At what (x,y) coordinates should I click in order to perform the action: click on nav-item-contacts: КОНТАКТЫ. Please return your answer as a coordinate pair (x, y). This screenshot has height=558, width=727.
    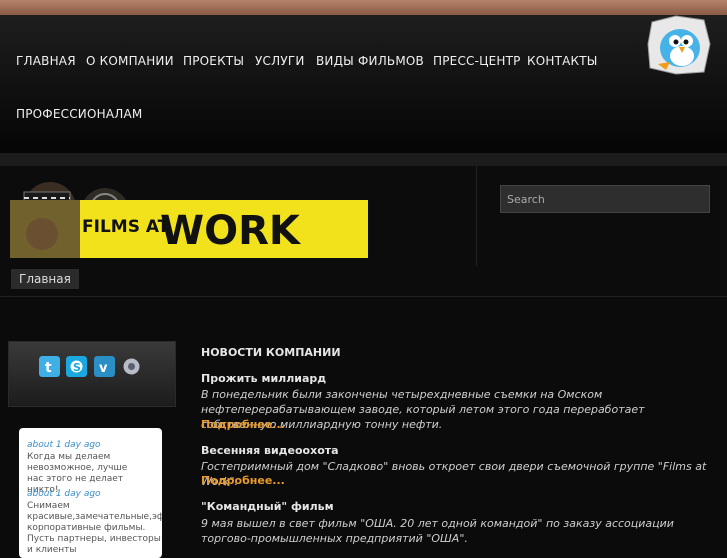
    Looking at the image, I should click on (562, 61).